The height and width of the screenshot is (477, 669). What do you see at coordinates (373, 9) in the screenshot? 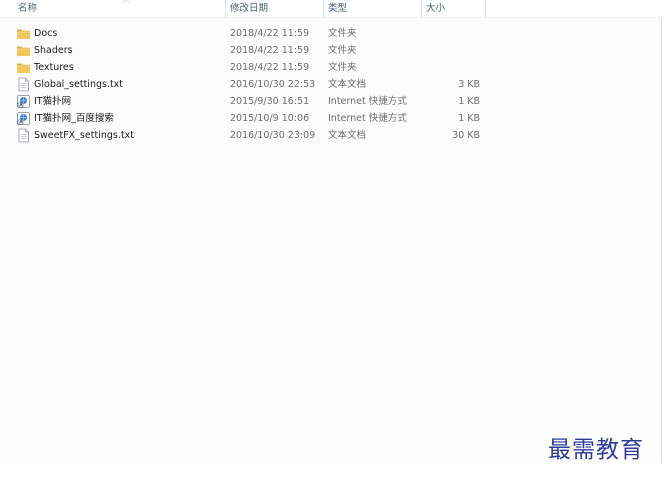
I see `column-header-type: 类型` at bounding box center [373, 9].